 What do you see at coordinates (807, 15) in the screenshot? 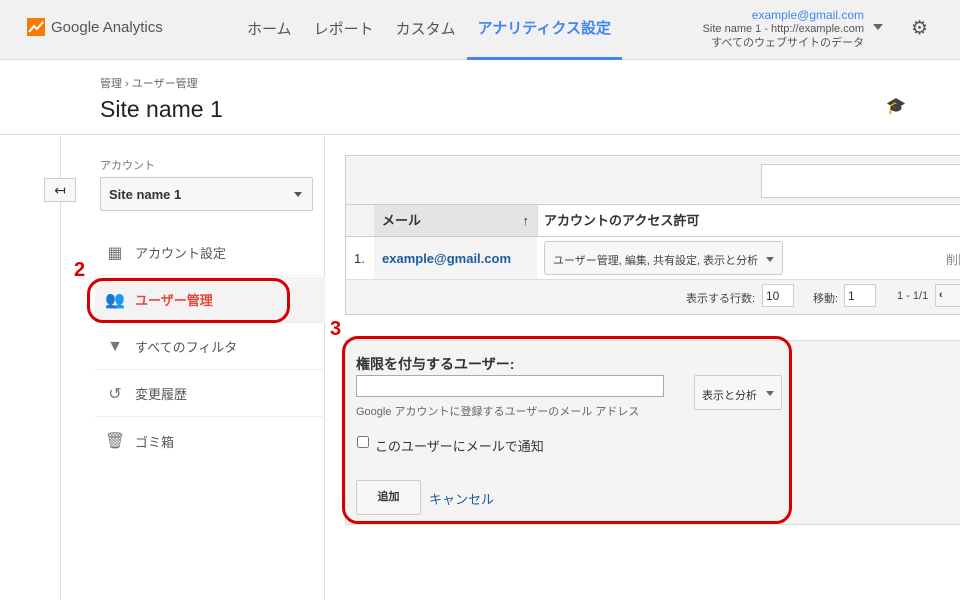
I see `account-email: example@gmail.com` at bounding box center [807, 15].